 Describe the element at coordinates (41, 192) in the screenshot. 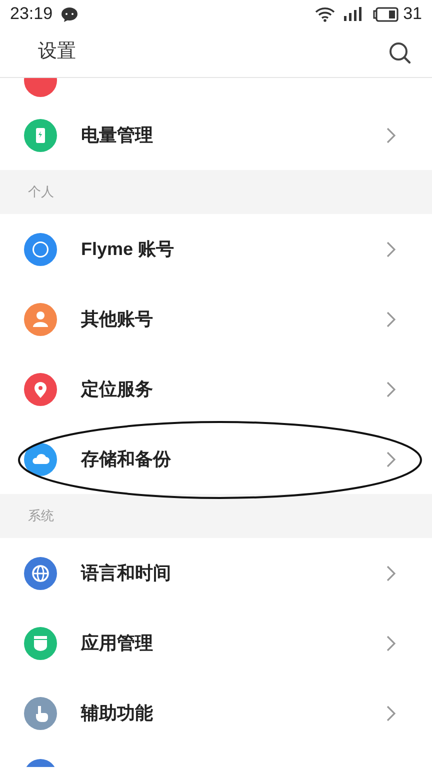

I see `section-header: 个人` at that location.